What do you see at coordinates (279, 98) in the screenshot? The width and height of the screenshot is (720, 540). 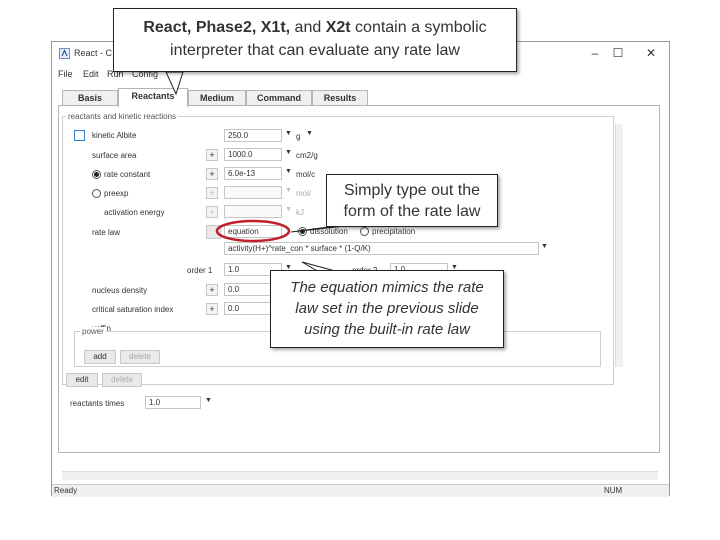 I see `tab-command: Command` at bounding box center [279, 98].